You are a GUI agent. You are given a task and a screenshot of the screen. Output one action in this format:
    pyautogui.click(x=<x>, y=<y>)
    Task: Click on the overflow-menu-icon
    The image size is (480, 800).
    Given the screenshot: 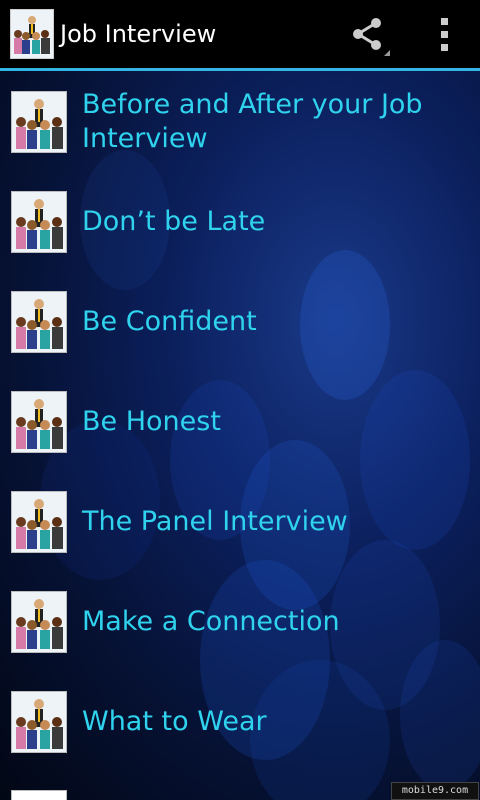 What is the action you would take?
    pyautogui.click(x=444, y=34)
    